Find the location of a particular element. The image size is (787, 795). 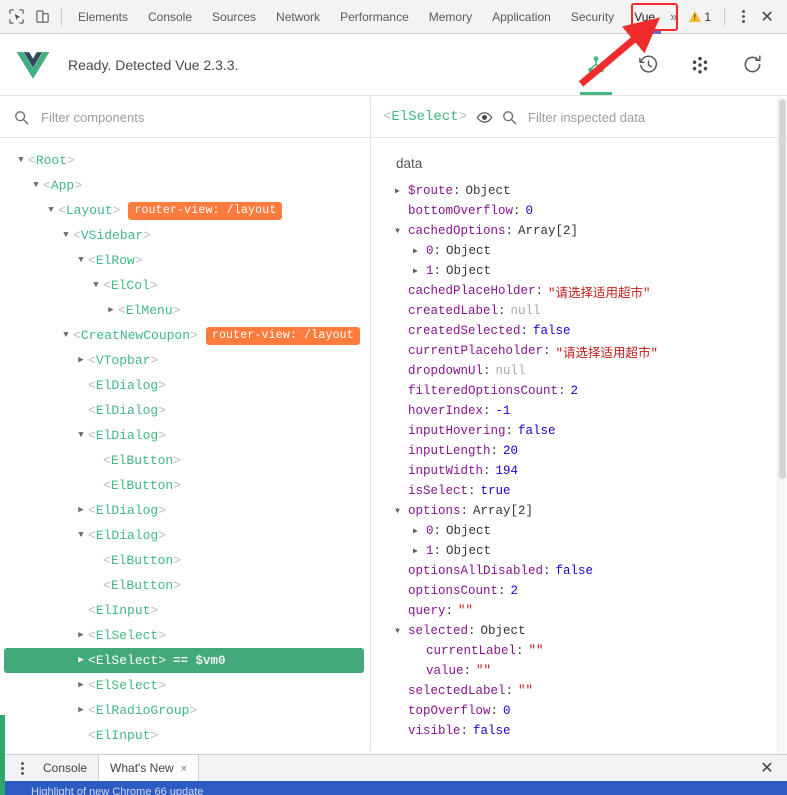

drawer-close-icon: ✕ is located at coordinates (767, 768).